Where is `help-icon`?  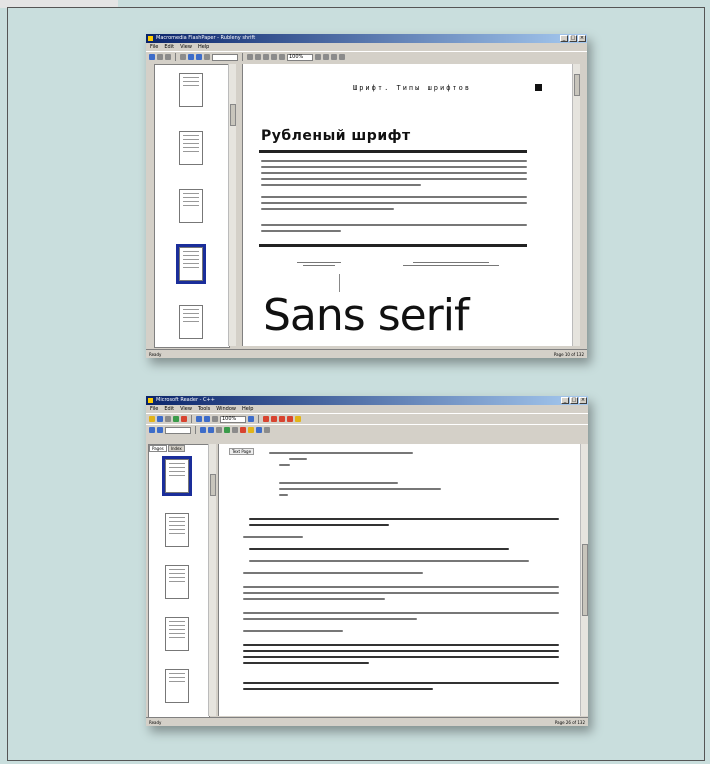 help-icon is located at coordinates (184, 419).